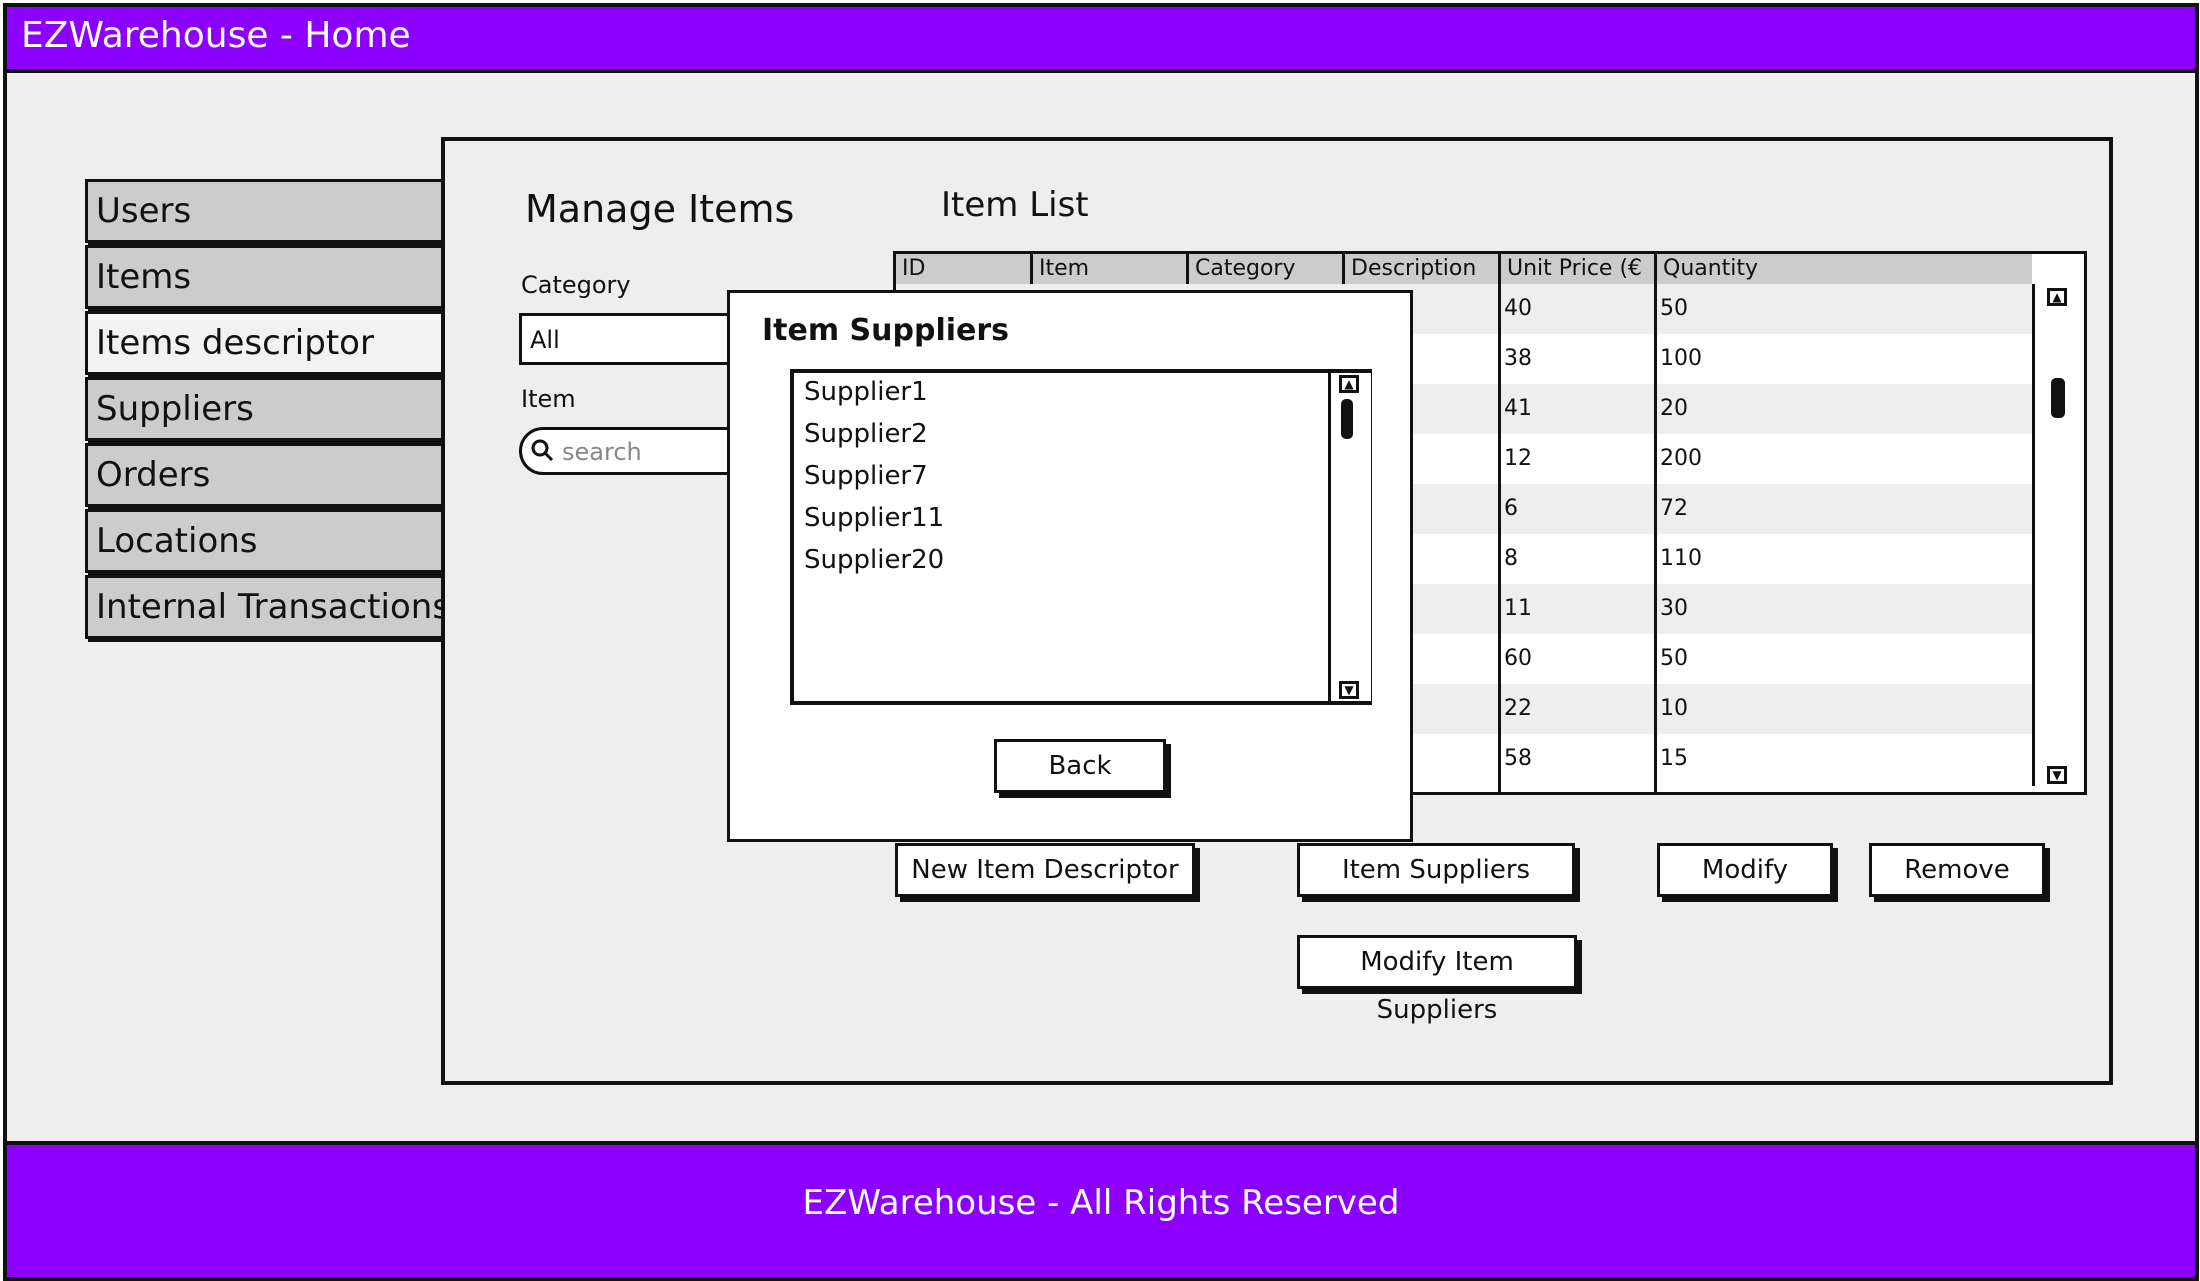 The width and height of the screenshot is (2200, 1281). What do you see at coordinates (542, 450) in the screenshot?
I see `search-icon` at bounding box center [542, 450].